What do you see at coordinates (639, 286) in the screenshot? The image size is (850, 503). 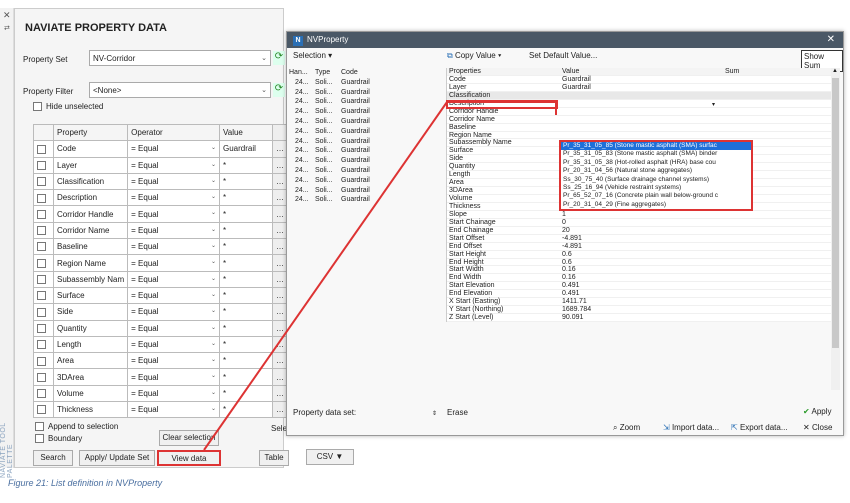 I see `property-grid-row: Start Elevation 0.491` at bounding box center [639, 286].